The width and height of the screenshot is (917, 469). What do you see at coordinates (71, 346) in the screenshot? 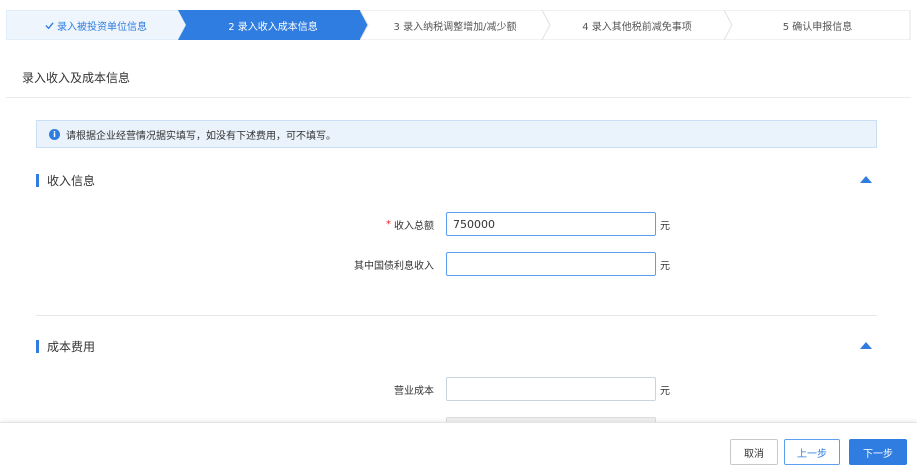
I see `cost-section-label: 成本费用` at bounding box center [71, 346].